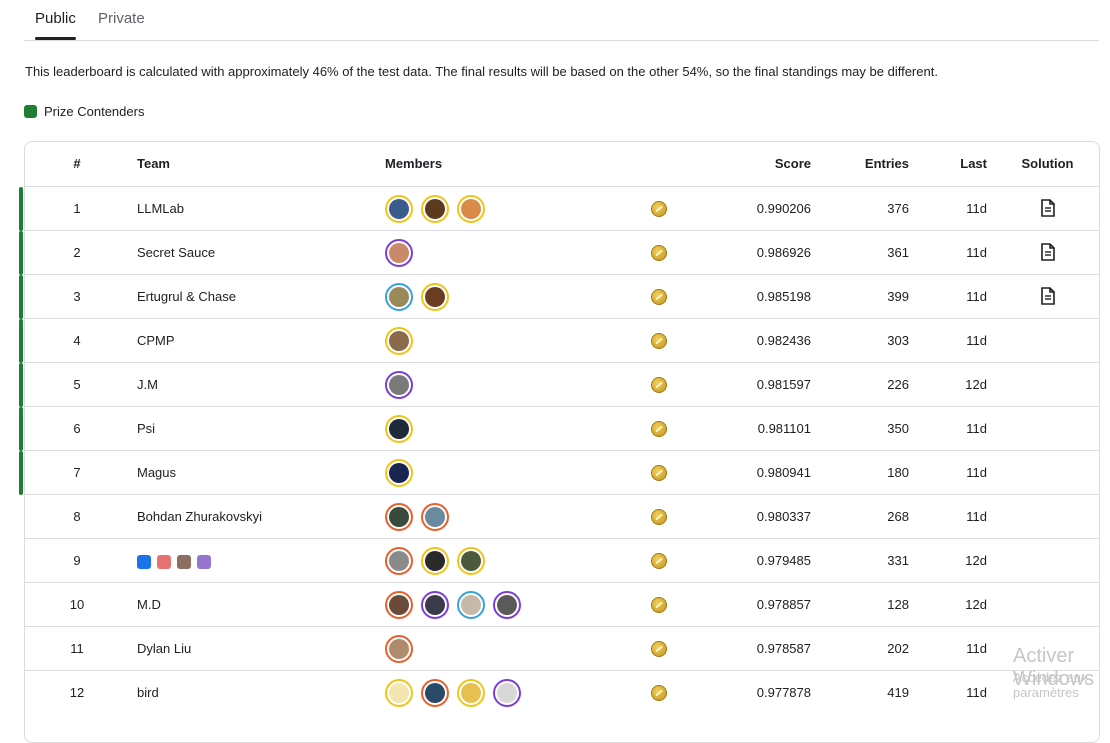 Image resolution: width=1110 pixels, height=743 pixels. Describe the element at coordinates (77, 692) in the screenshot. I see `rank-cell: 12` at that location.